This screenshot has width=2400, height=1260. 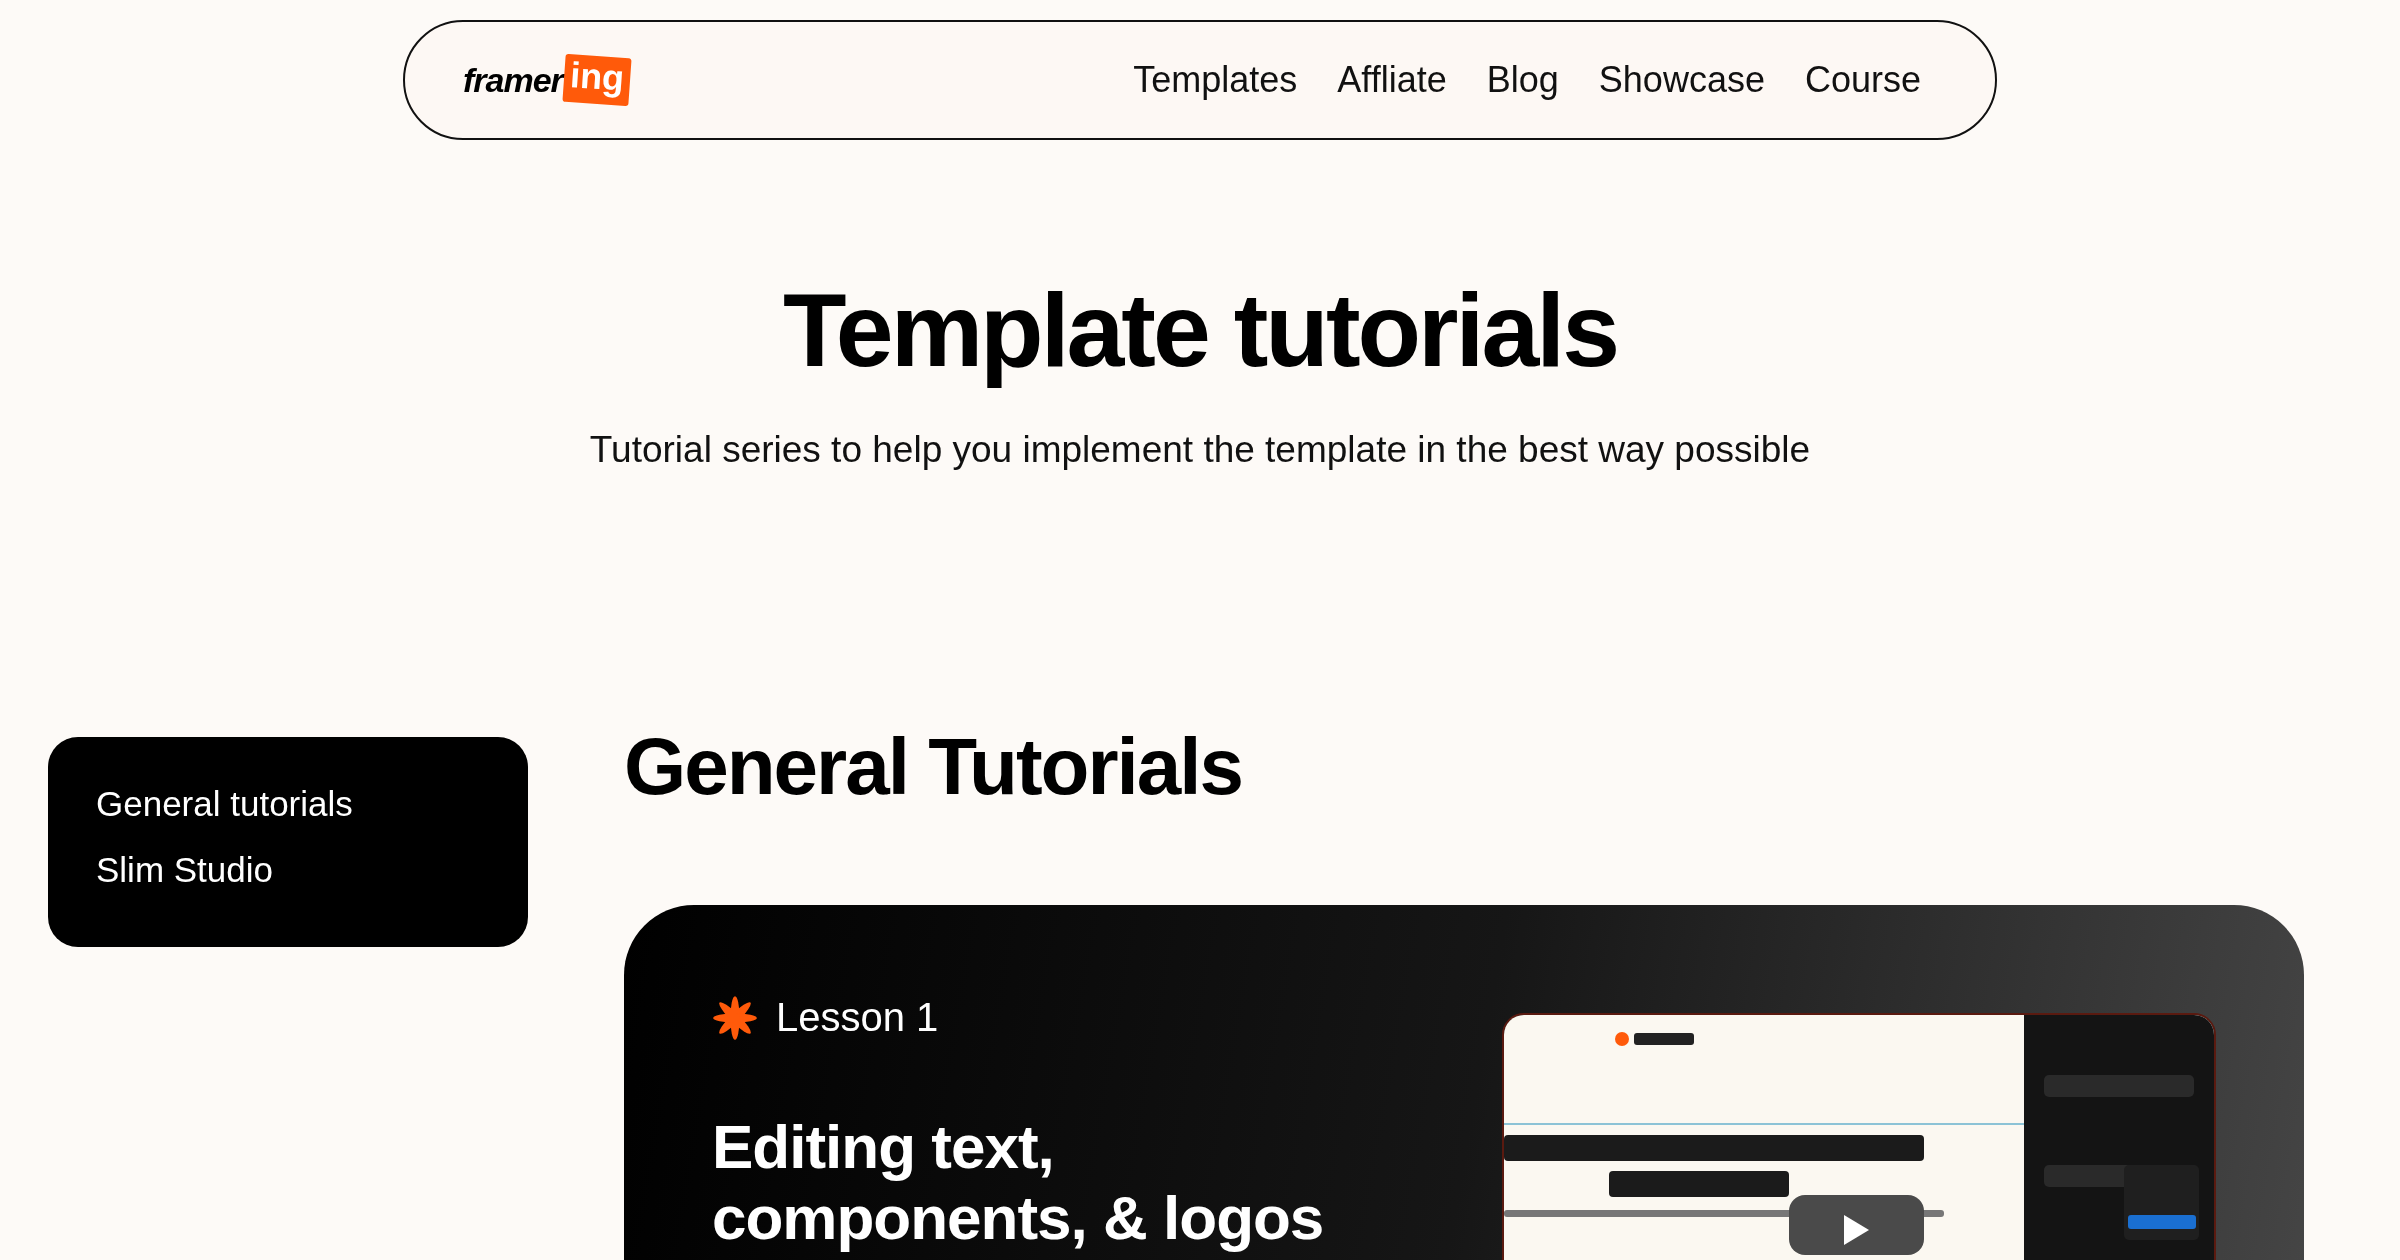 I want to click on section-heading: General Tutorials, so click(x=934, y=766).